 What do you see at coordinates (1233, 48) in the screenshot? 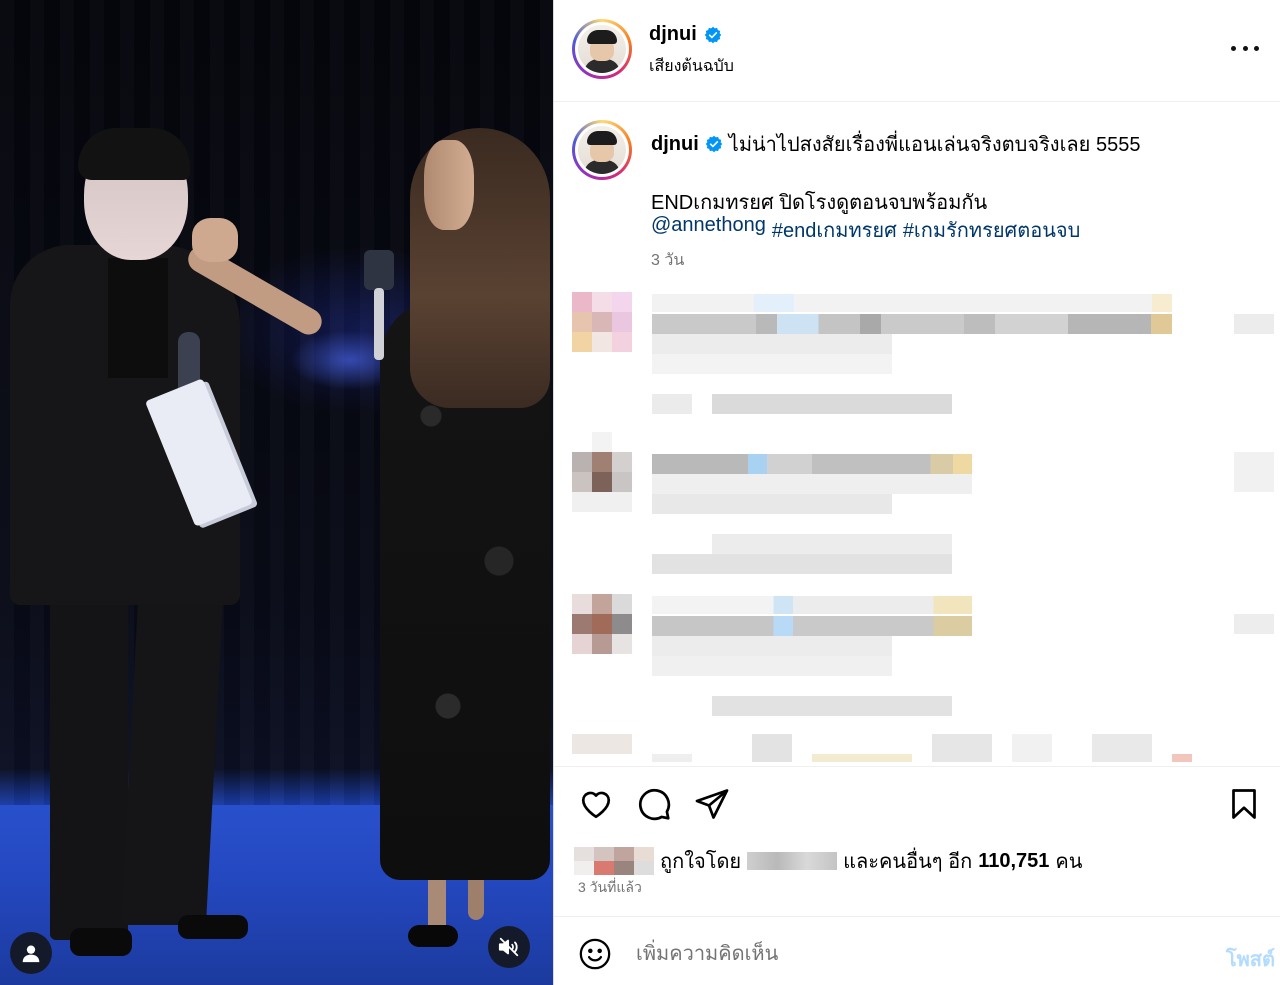
I see `more-horizontal-icon` at bounding box center [1233, 48].